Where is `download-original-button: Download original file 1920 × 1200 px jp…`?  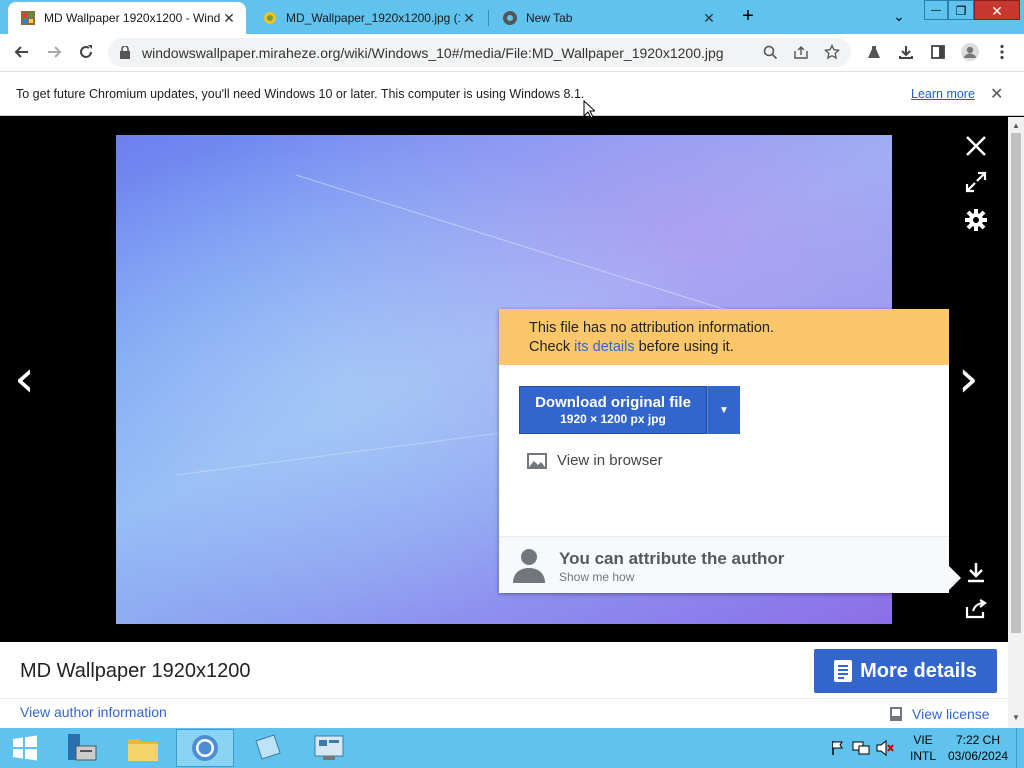
download-original-button: Download original file 1920 × 1200 px jp… is located at coordinates (613, 410).